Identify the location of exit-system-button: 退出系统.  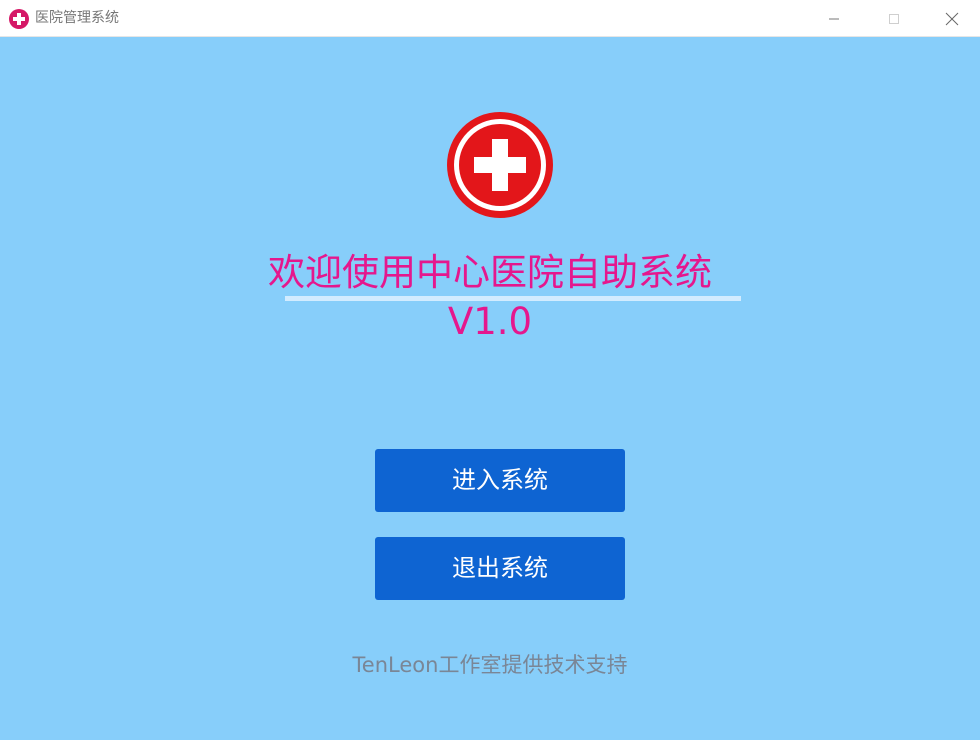
(500, 568).